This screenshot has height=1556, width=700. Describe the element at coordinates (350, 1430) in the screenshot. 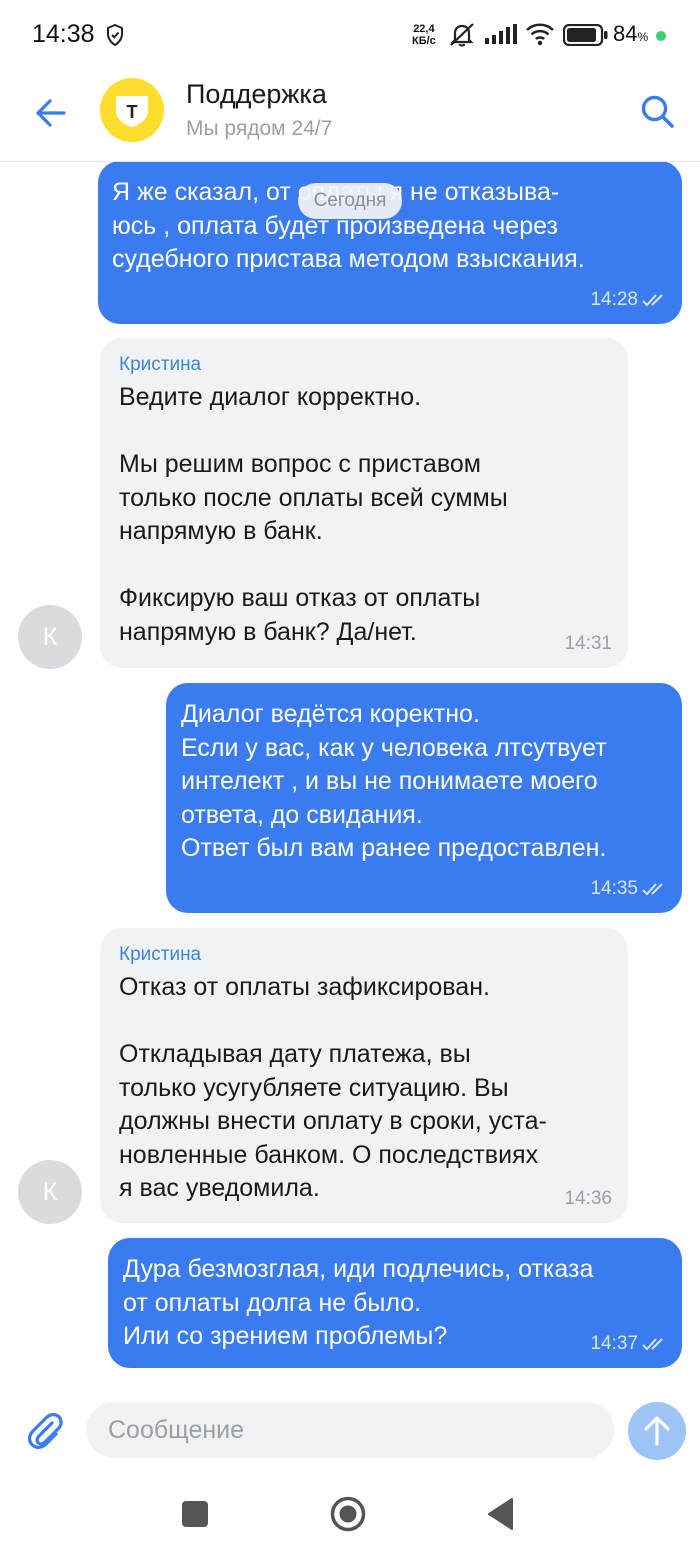

I see `message-input` at that location.